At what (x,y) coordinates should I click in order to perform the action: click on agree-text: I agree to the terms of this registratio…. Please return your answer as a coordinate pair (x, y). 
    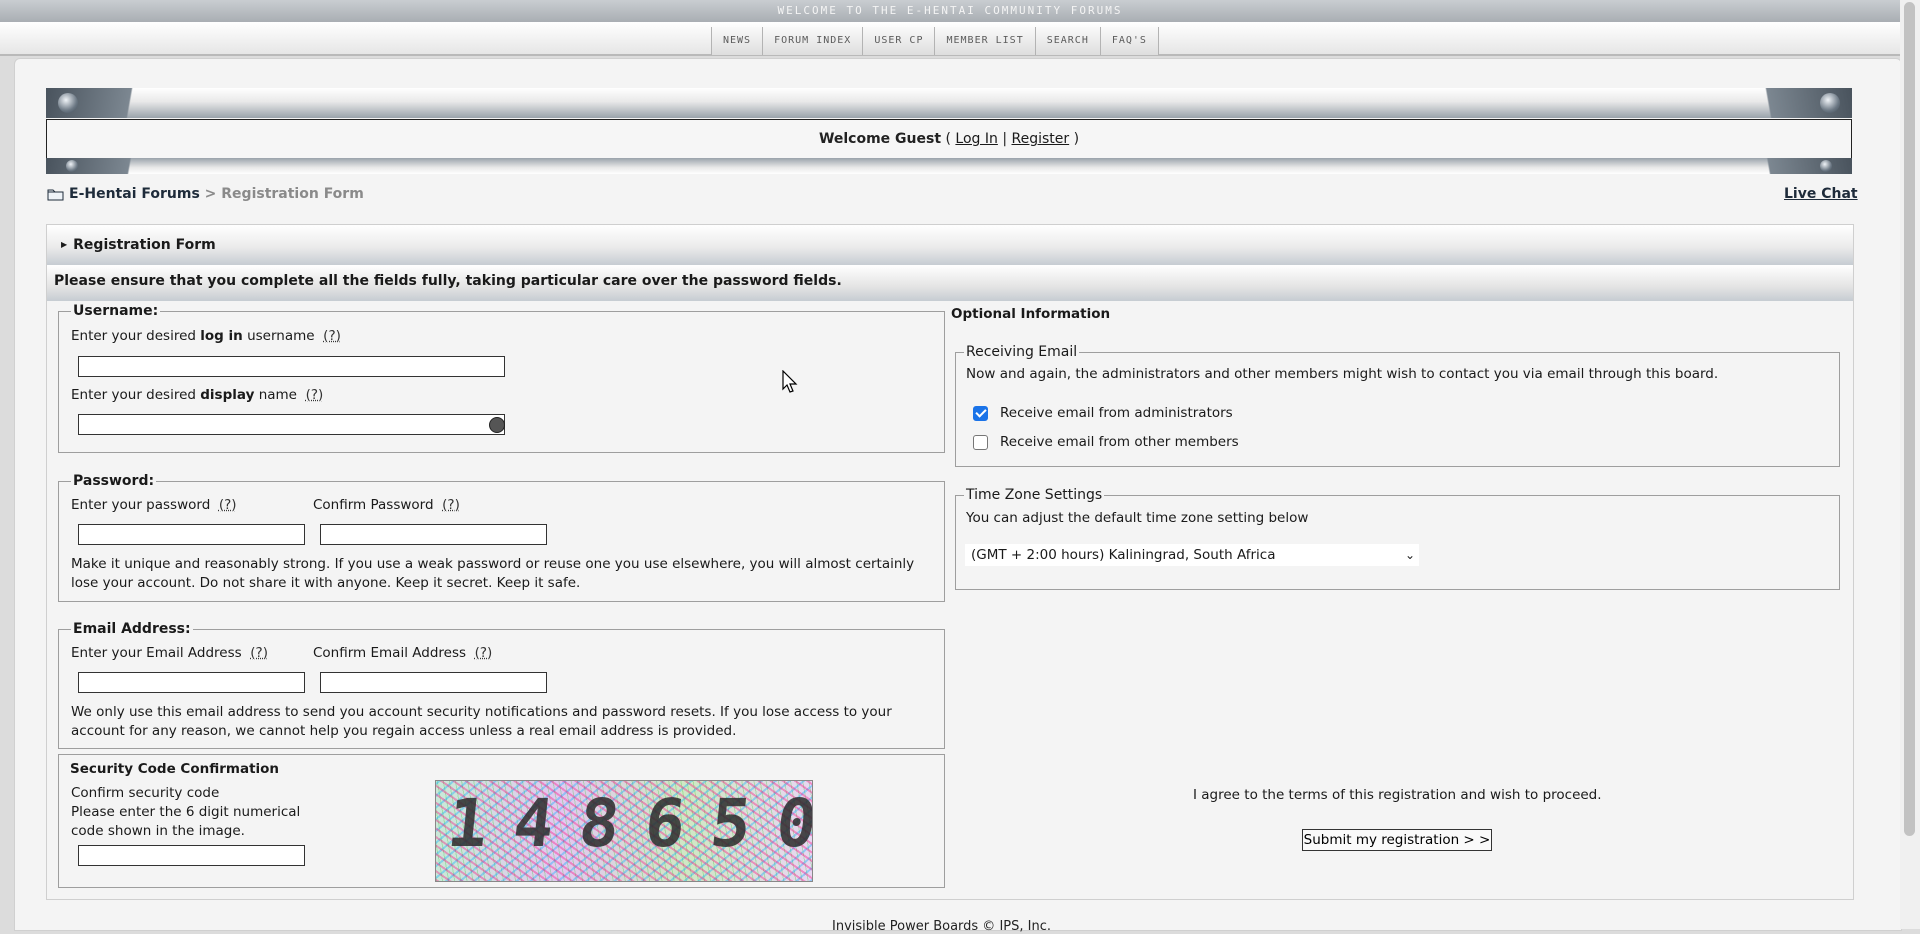
    Looking at the image, I should click on (1397, 795).